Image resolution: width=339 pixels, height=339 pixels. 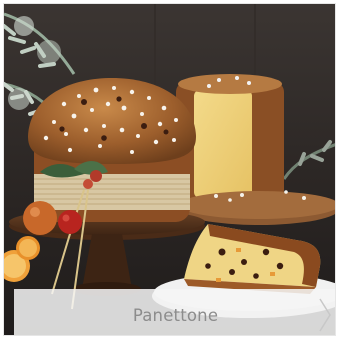 I want to click on chevron-right-icon, so click(x=325, y=315).